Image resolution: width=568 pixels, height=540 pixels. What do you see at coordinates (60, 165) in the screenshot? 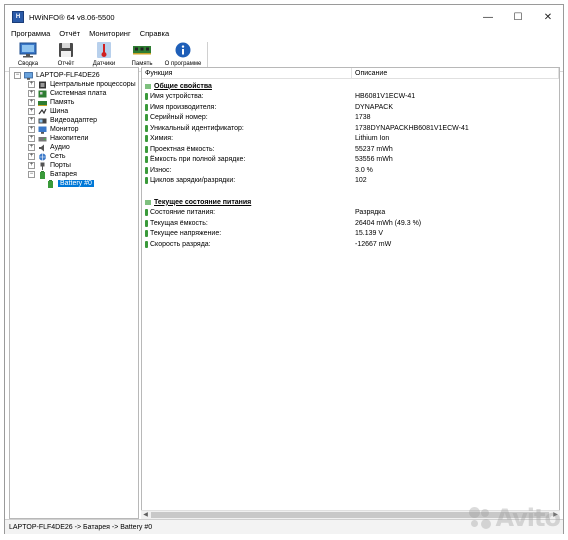
I see `tree-item-label: Порты` at bounding box center [60, 165].